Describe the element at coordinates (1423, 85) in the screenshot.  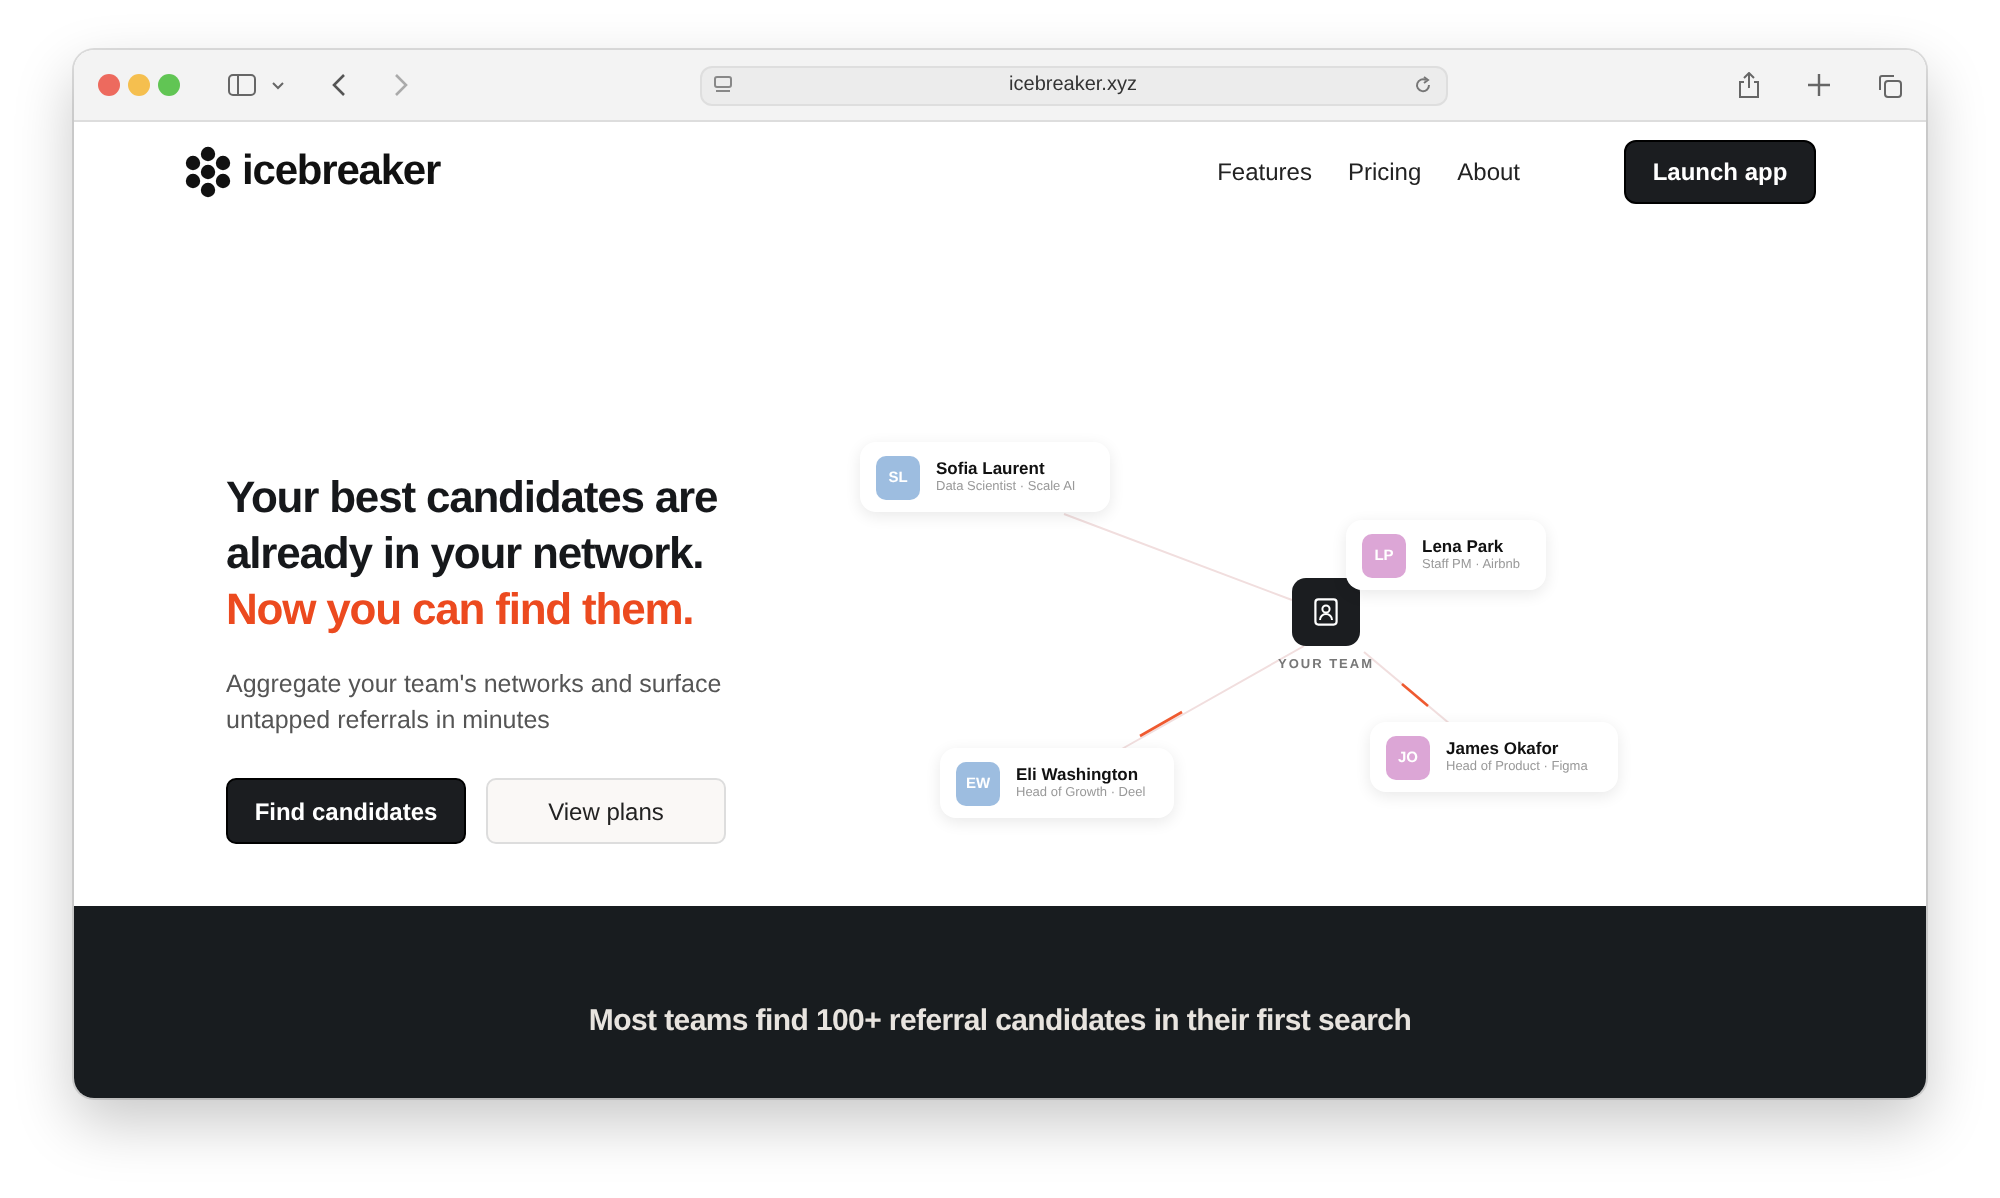
I see `reload-icon` at that location.